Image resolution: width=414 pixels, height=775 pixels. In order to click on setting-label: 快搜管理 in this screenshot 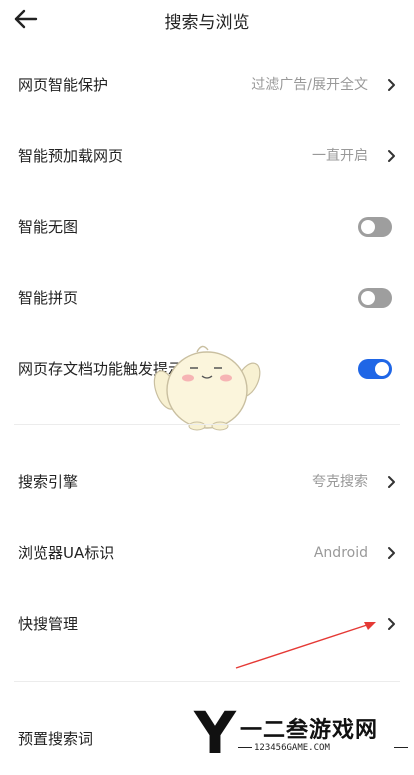, I will do `click(48, 624)`.